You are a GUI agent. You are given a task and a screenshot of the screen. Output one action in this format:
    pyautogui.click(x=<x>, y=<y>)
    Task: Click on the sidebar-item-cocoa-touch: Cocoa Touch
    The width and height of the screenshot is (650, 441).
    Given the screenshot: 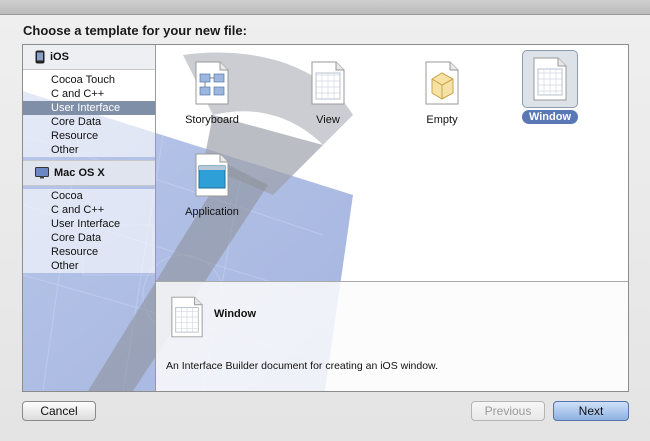 What is the action you would take?
    pyautogui.click(x=89, y=80)
    